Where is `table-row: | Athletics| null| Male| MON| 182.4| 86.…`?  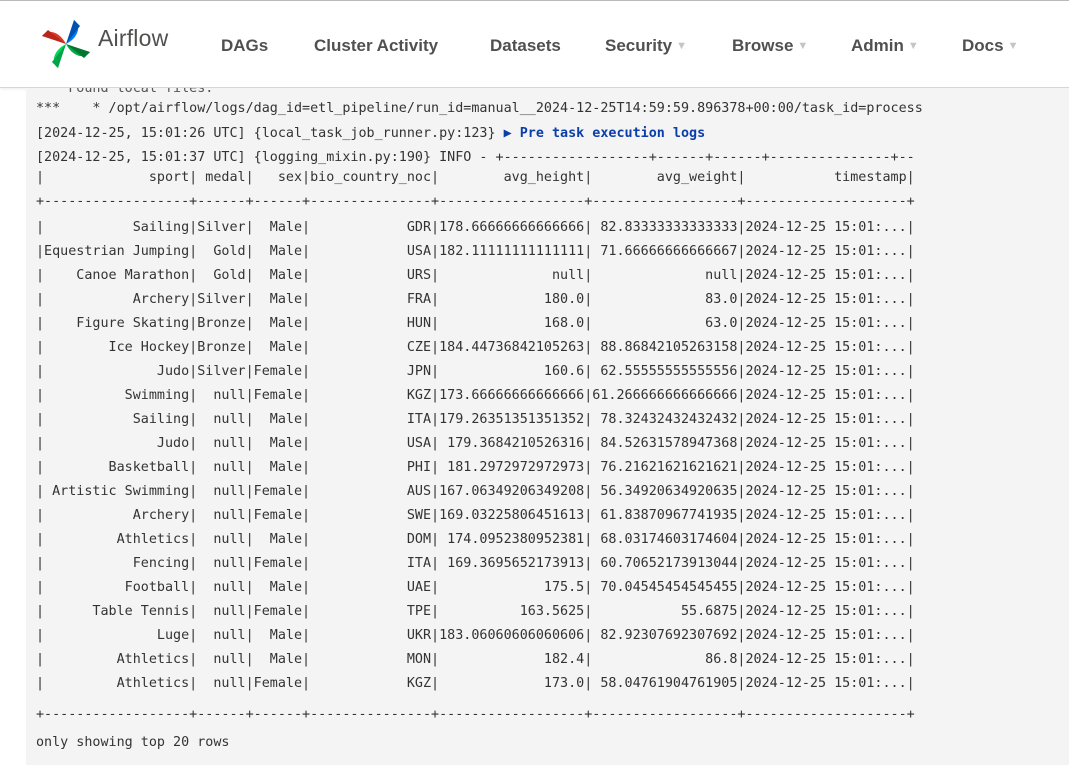
table-row: | Athletics| null| Male| MON| 182.4| 86.… is located at coordinates (475, 659).